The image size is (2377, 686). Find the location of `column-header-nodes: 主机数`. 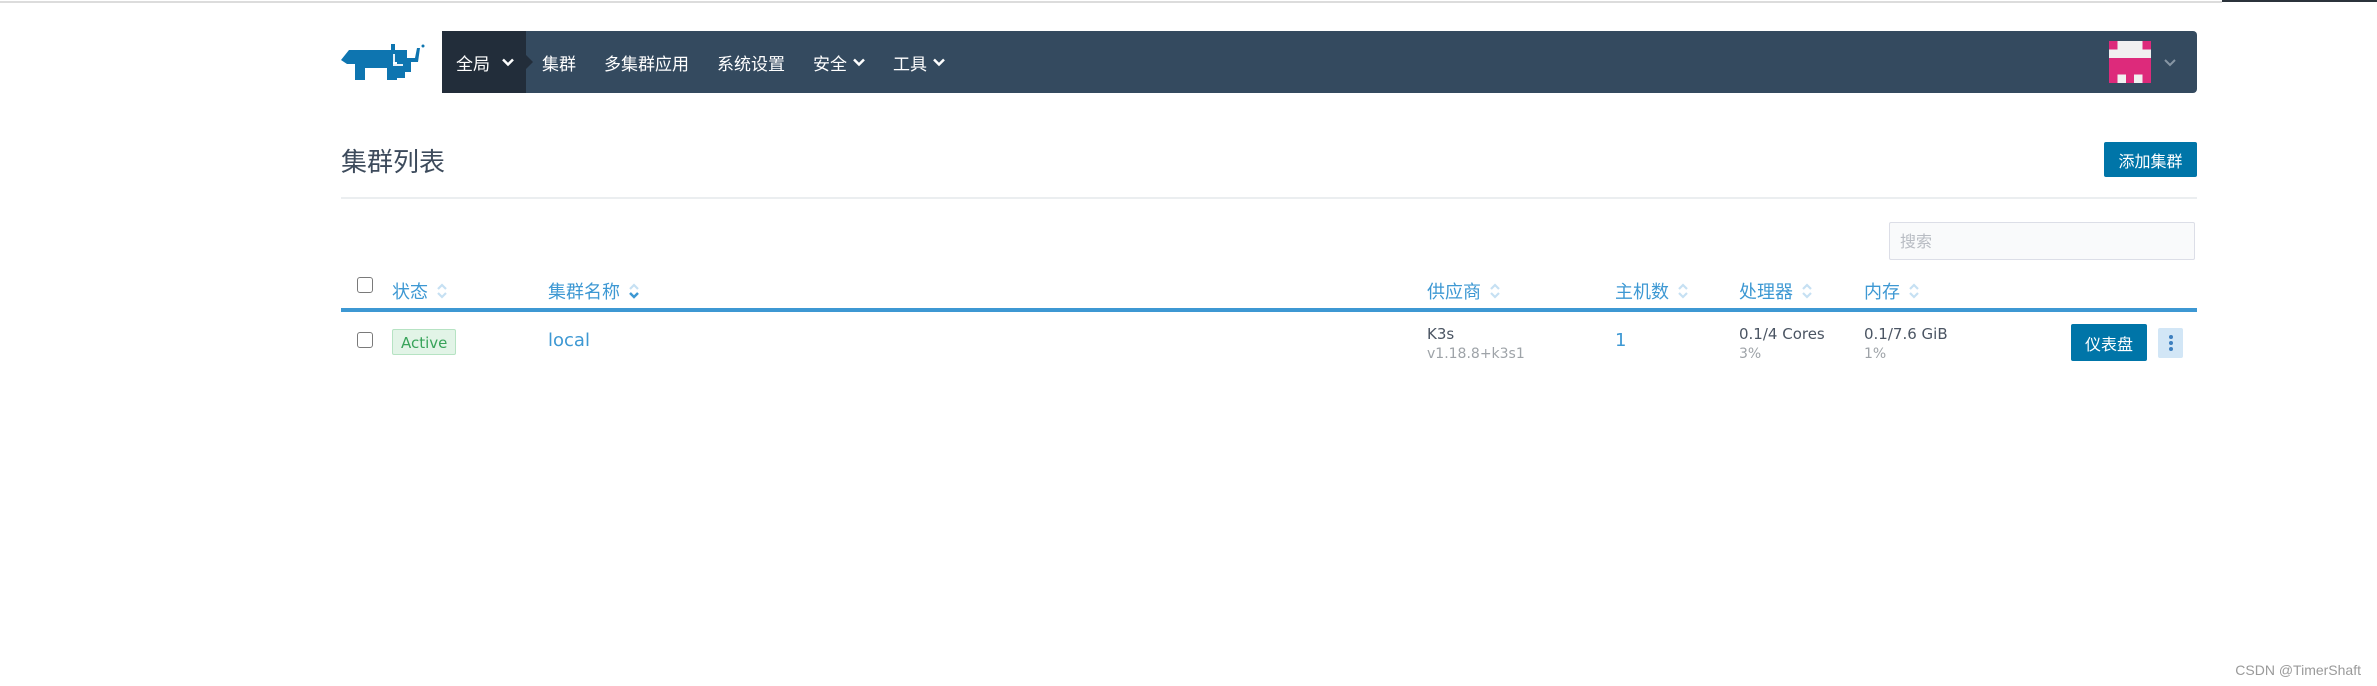

column-header-nodes: 主机数 is located at coordinates (1652, 291).